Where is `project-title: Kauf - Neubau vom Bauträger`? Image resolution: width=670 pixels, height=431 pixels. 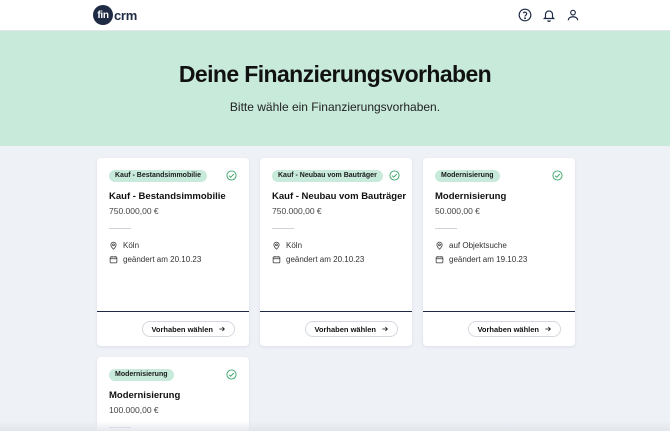
project-title: Kauf - Neubau vom Bauträger is located at coordinates (339, 196).